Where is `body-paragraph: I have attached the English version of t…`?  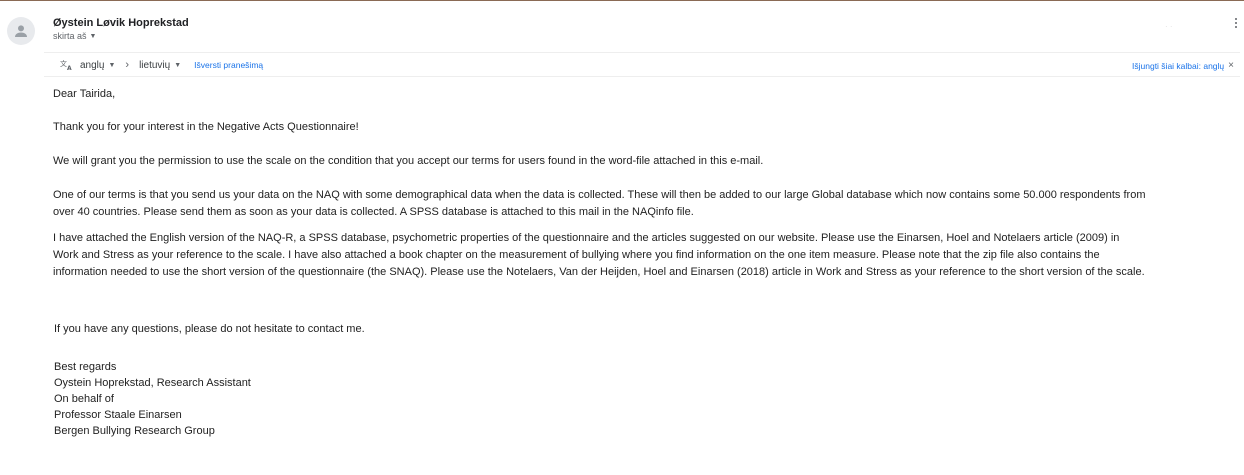 body-paragraph: I have attached the English version of t… is located at coordinates (599, 255).